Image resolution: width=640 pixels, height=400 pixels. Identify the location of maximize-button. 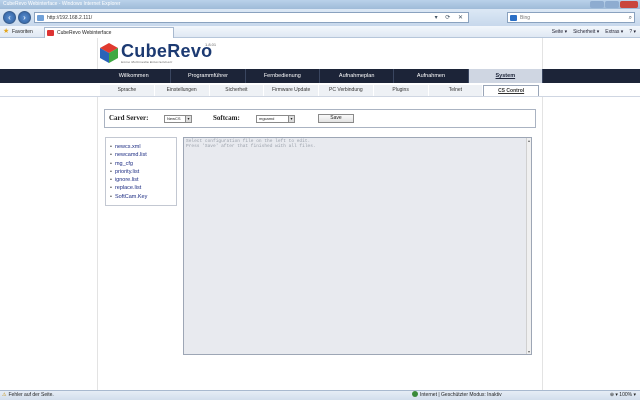
(612, 4).